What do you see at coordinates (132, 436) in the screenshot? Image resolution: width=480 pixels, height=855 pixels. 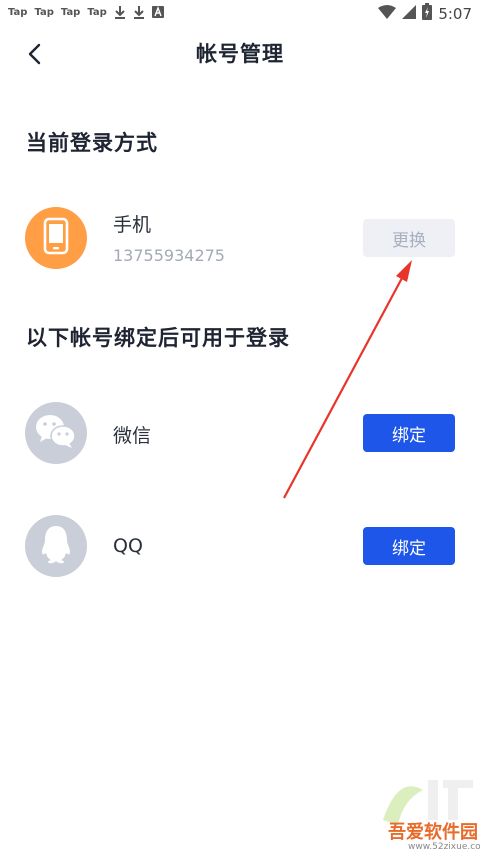 I see `wechat-label: 微信` at bounding box center [132, 436].